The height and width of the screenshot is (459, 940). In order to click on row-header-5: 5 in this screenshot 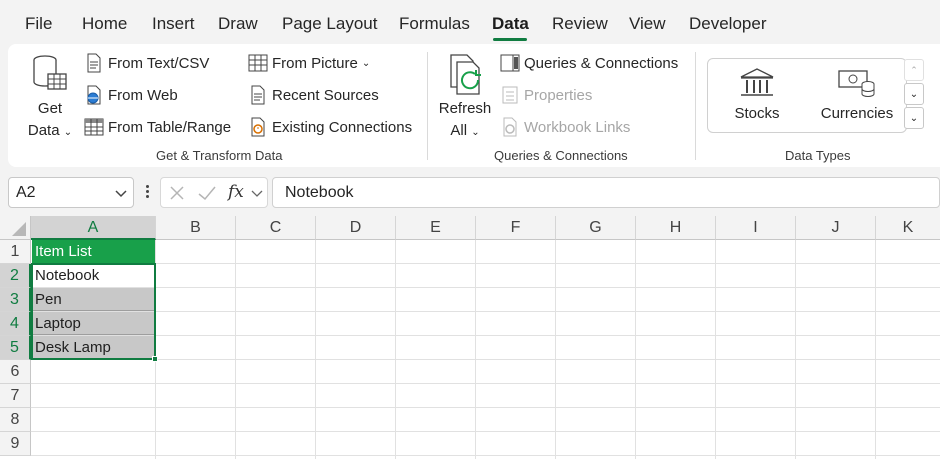, I will do `click(15, 348)`.